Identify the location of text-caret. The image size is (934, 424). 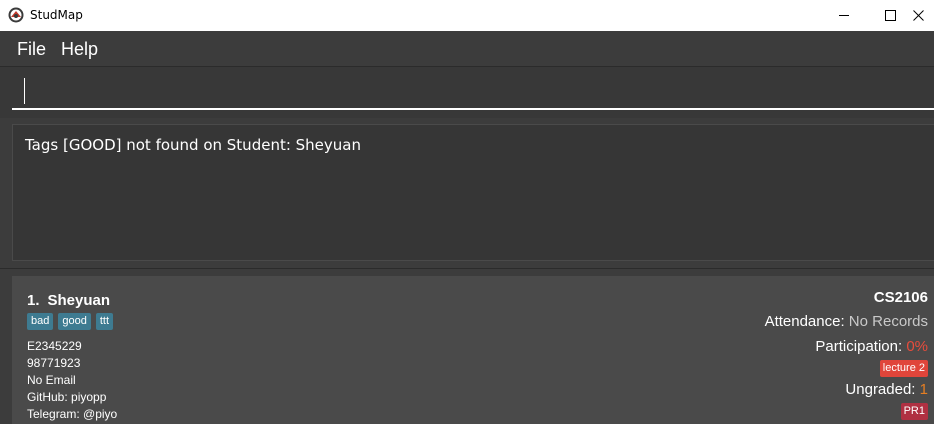
(24, 91).